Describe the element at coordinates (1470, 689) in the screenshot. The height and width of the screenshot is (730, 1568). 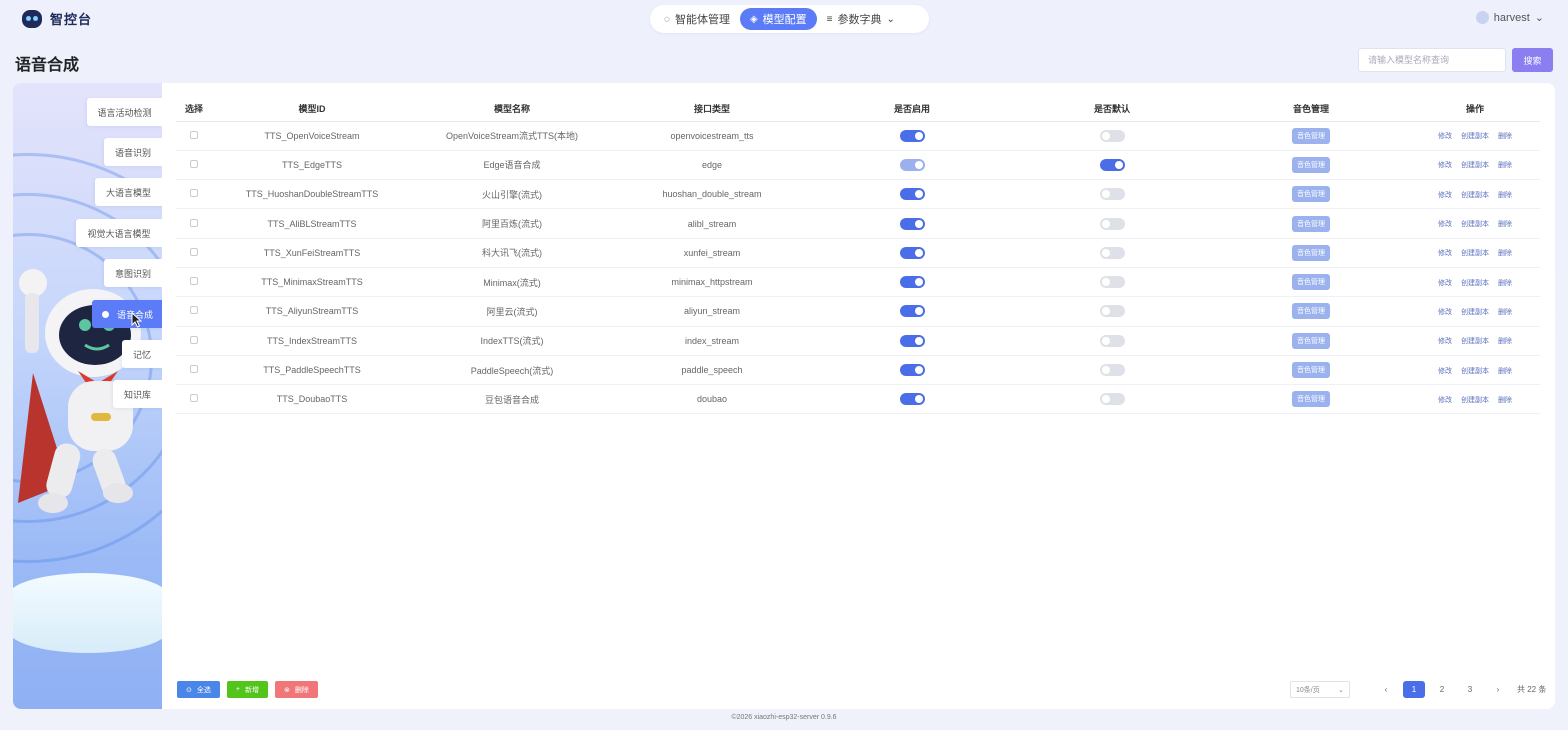
I see `page-3: 3` at that location.